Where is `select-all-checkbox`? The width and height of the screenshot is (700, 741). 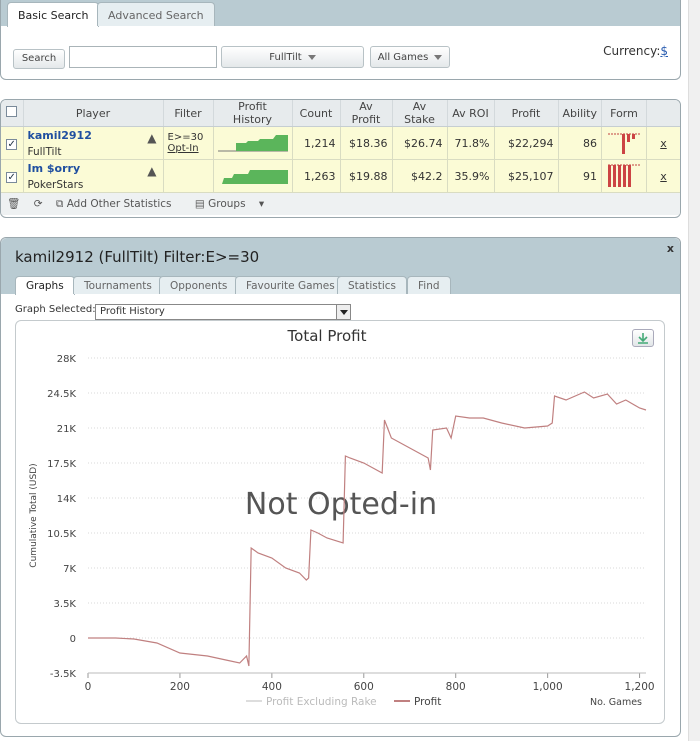
select-all-checkbox is located at coordinates (12, 111).